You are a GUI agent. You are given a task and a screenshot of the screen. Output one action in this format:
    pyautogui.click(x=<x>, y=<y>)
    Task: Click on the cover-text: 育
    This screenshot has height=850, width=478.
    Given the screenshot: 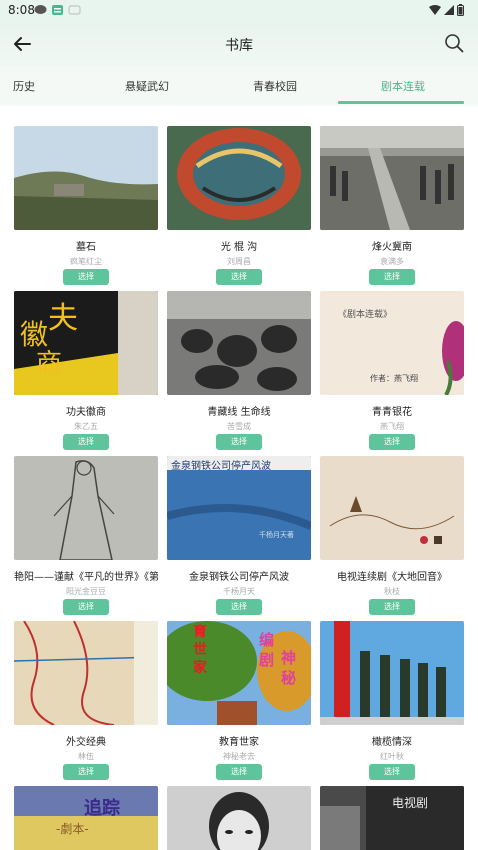 What is the action you would take?
    pyautogui.click(x=200, y=632)
    